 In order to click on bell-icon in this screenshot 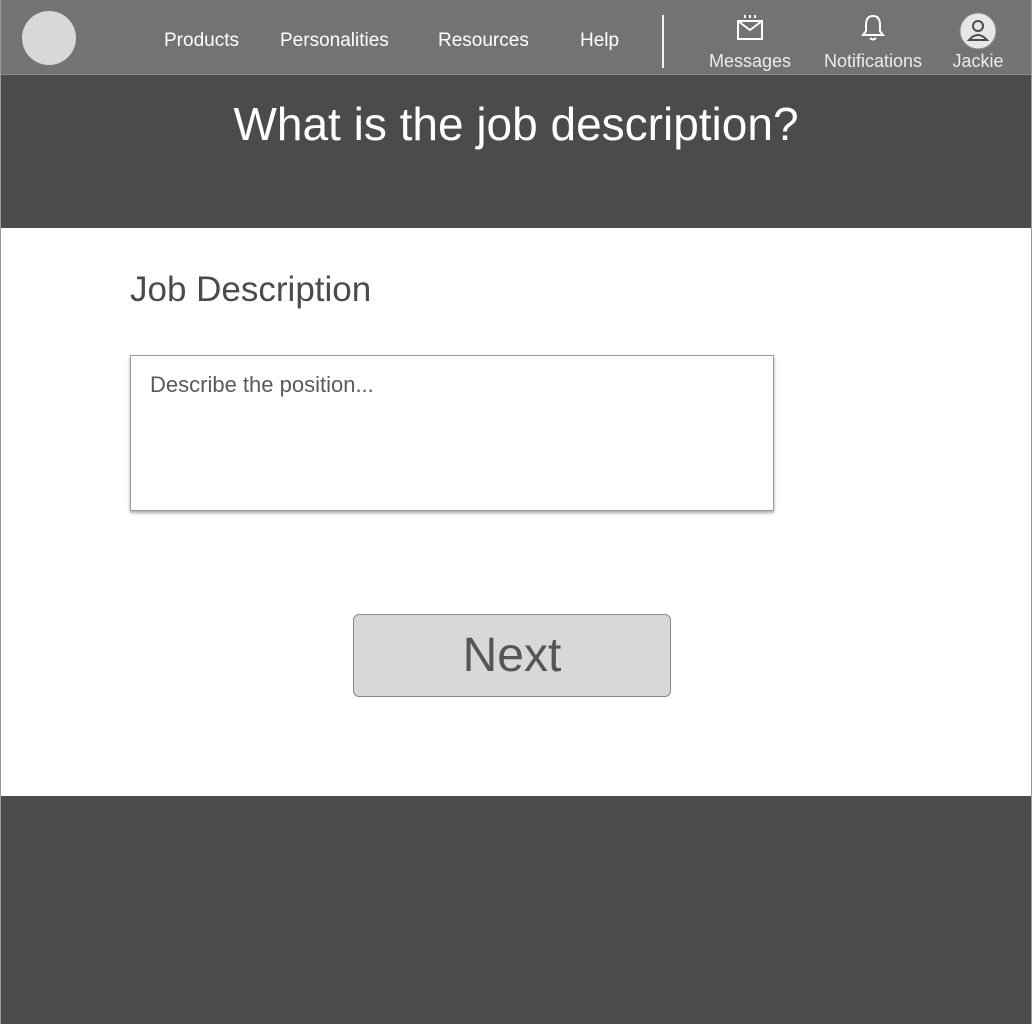, I will do `click(873, 27)`.